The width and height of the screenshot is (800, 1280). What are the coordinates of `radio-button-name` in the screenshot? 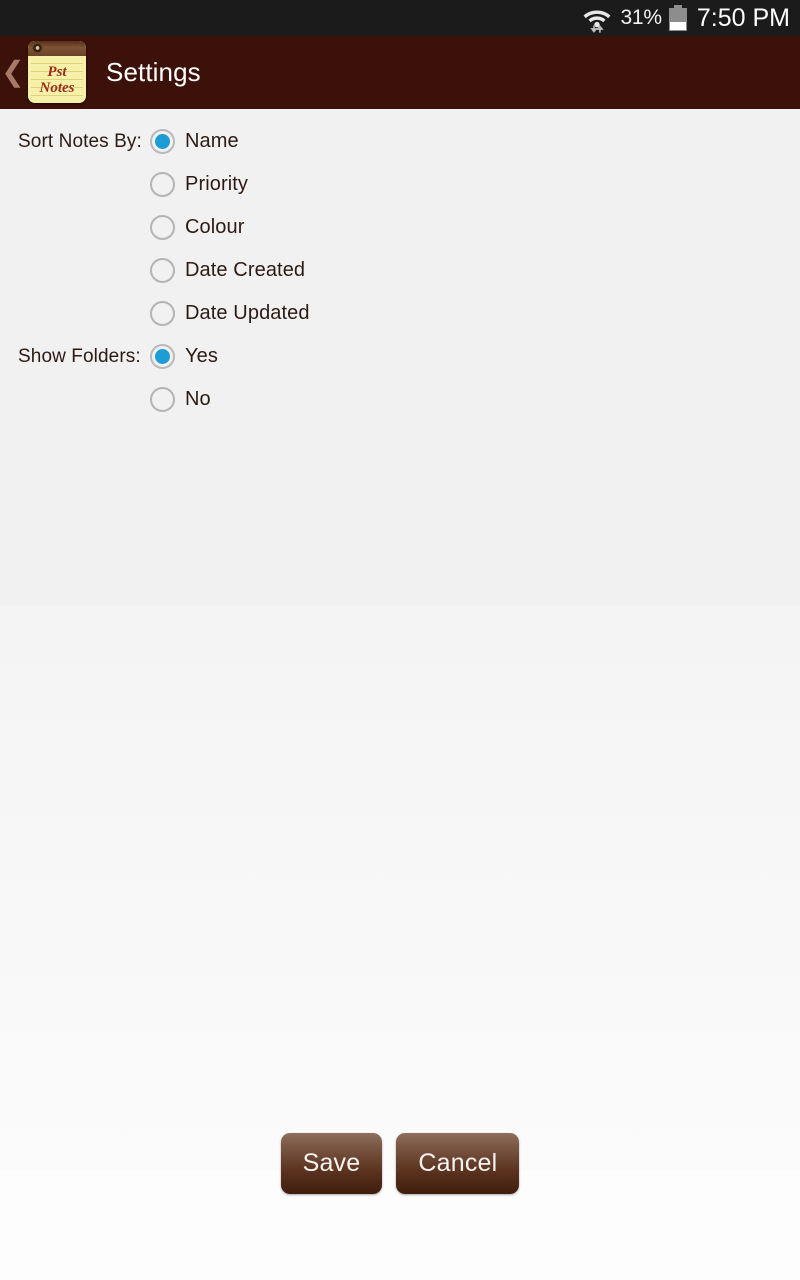 It's located at (162, 141).